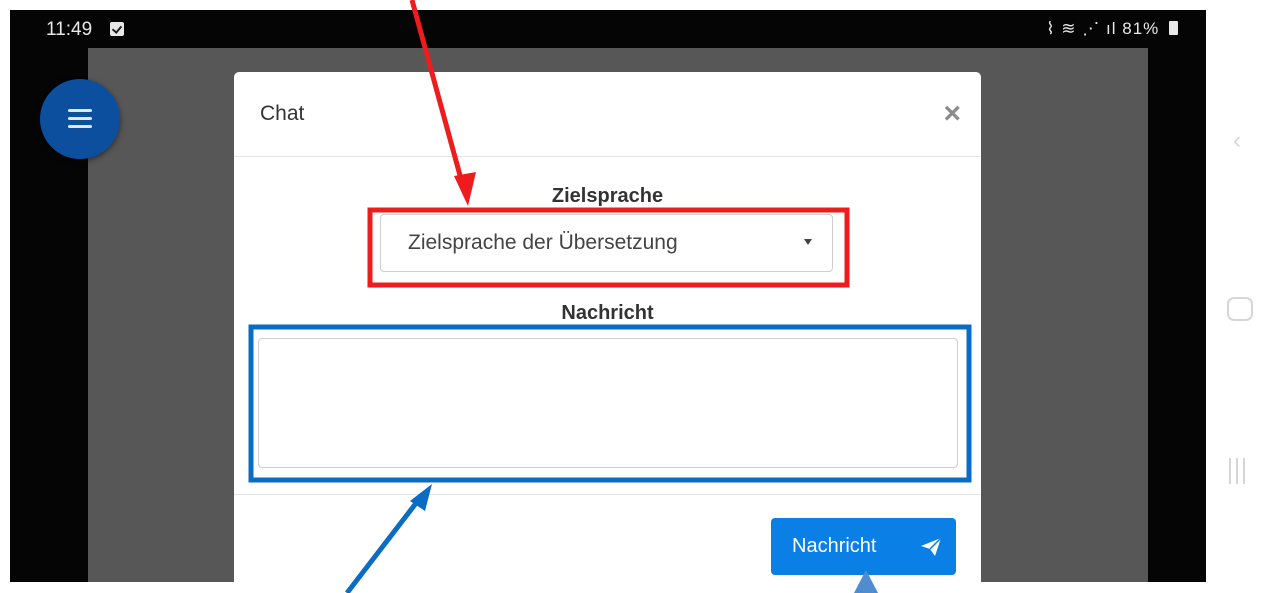 The width and height of the screenshot is (1266, 593). Describe the element at coordinates (438, 95) in the screenshot. I see `red-arrow` at that location.